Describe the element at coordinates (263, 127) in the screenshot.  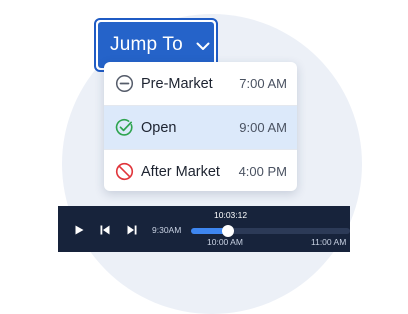
I see `menu-item-time: 9:00 AM` at that location.